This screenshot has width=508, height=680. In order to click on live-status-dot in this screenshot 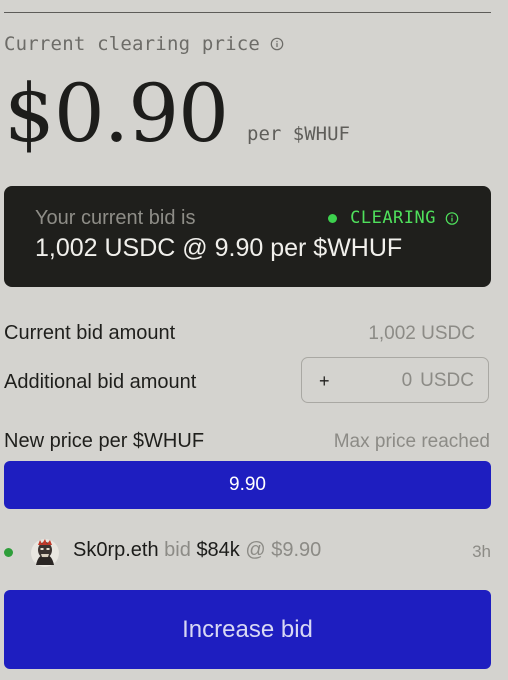, I will do `click(8, 552)`.